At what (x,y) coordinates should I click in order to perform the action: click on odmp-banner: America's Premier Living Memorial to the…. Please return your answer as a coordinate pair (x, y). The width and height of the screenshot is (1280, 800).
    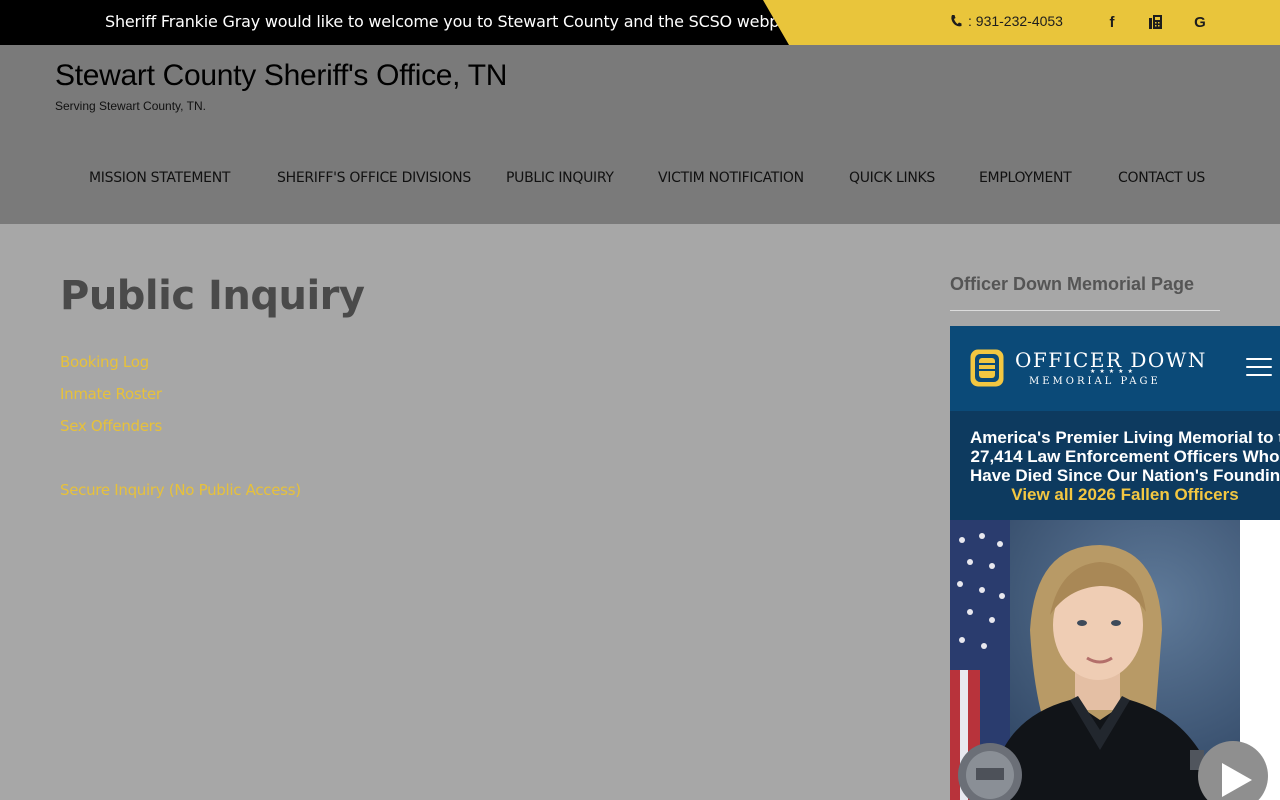
    Looking at the image, I should click on (1115, 465).